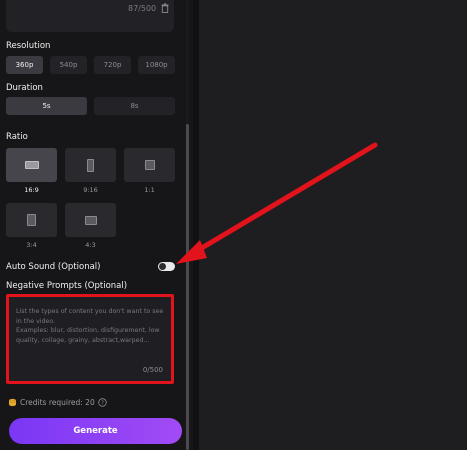 This screenshot has height=450, width=467. I want to click on resolution-option-1080p: 1080p, so click(156, 65).